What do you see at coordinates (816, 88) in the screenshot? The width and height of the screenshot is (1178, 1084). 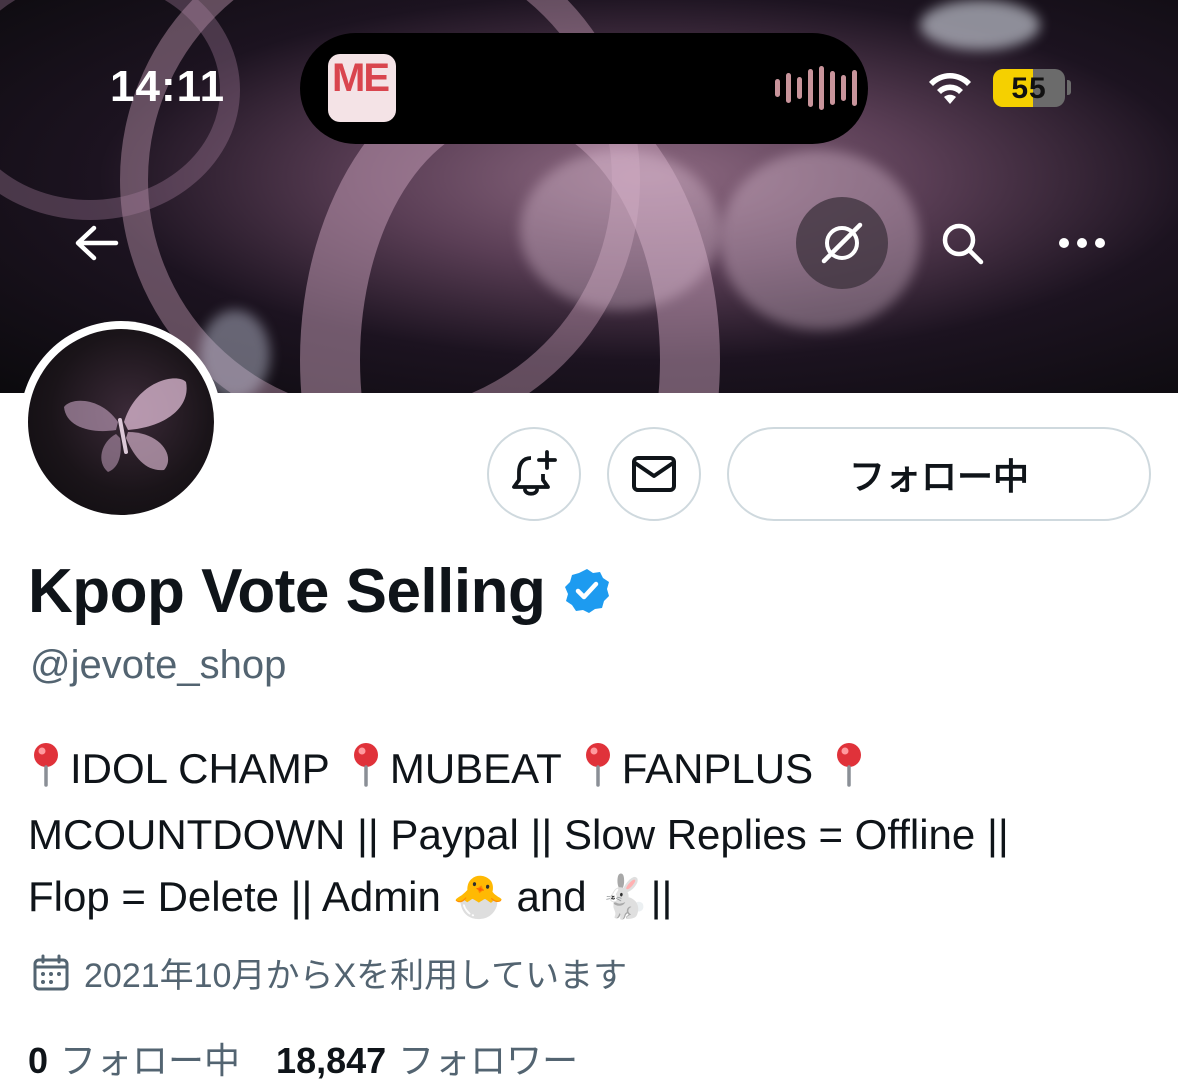 I see `audio-waveform-icon` at bounding box center [816, 88].